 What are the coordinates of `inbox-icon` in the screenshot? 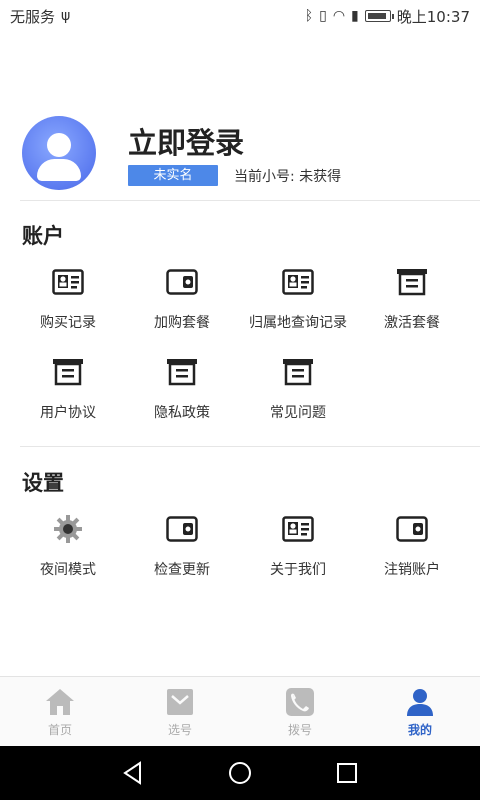 It's located at (180, 702).